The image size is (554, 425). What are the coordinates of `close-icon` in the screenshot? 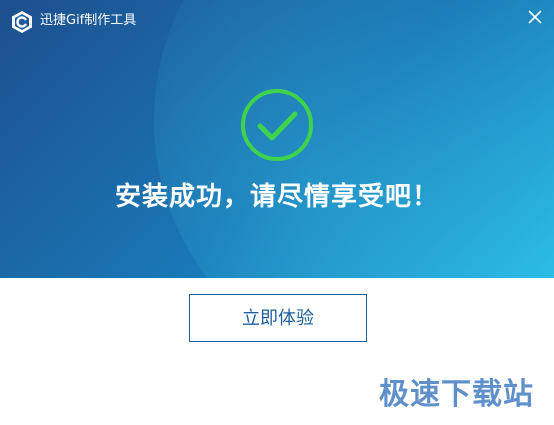 It's located at (535, 17).